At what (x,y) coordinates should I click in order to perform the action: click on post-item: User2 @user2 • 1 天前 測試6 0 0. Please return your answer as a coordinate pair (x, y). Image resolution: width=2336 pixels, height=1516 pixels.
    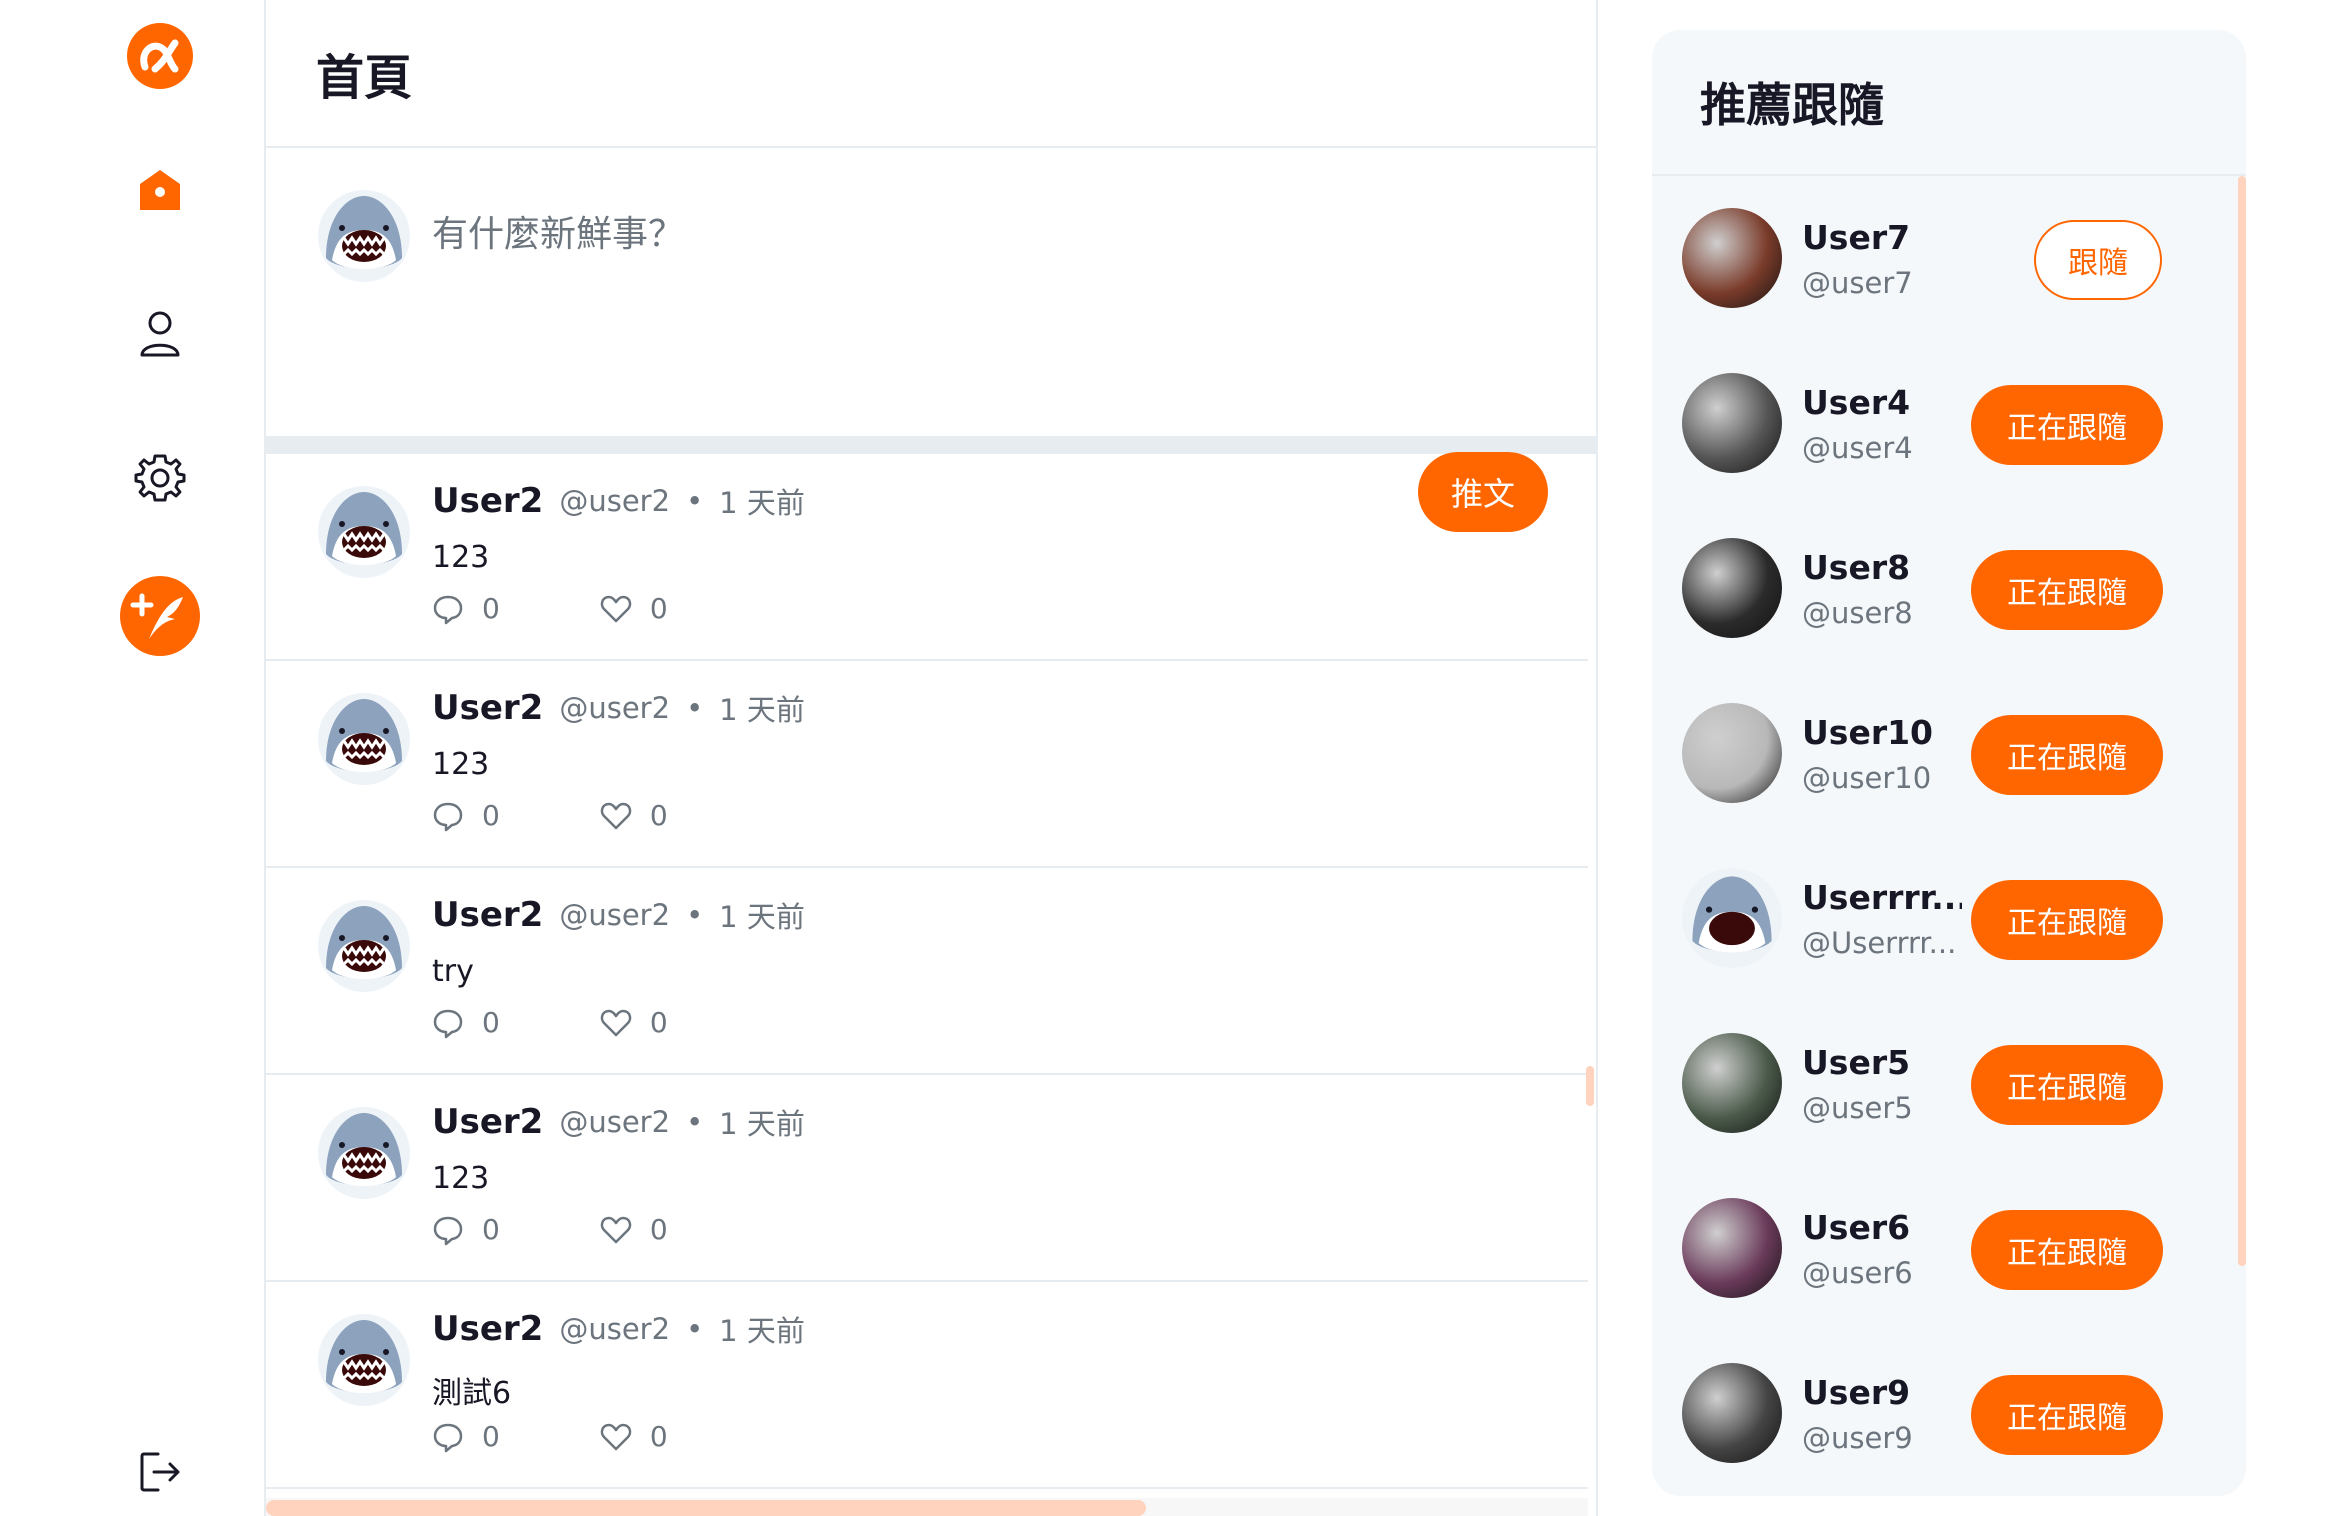
    Looking at the image, I should click on (927, 1385).